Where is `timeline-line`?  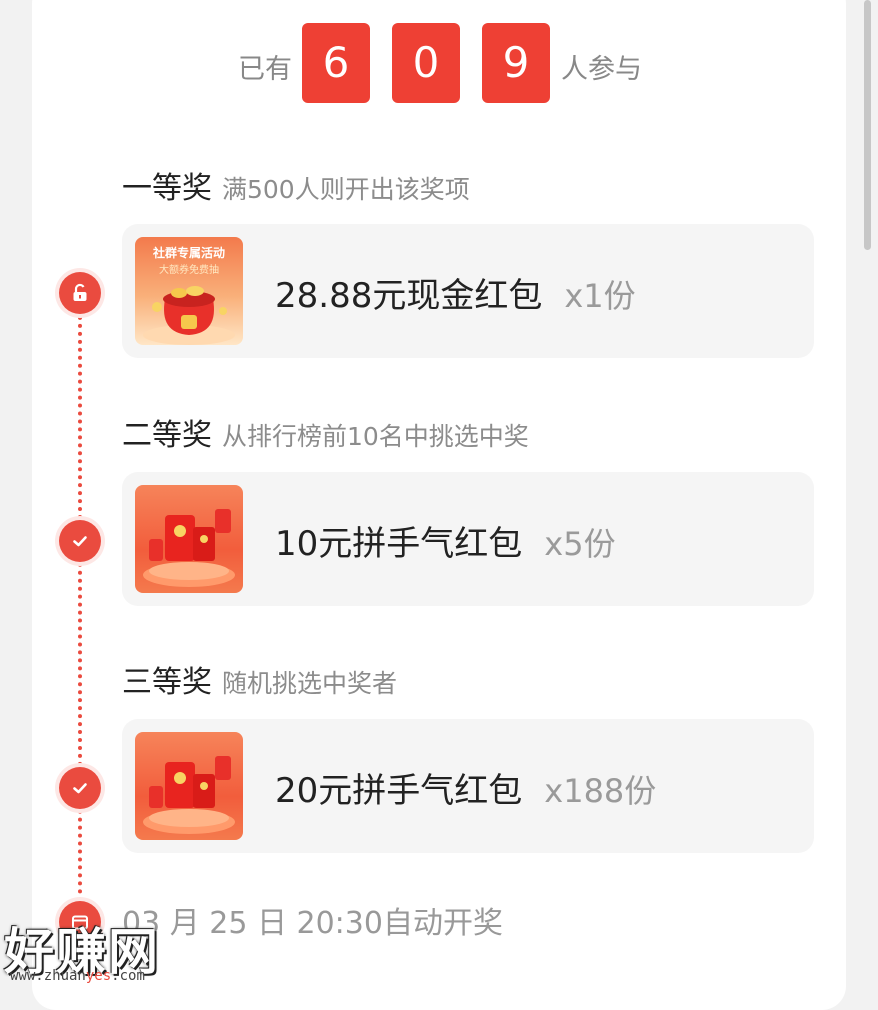
timeline-line is located at coordinates (80, 605).